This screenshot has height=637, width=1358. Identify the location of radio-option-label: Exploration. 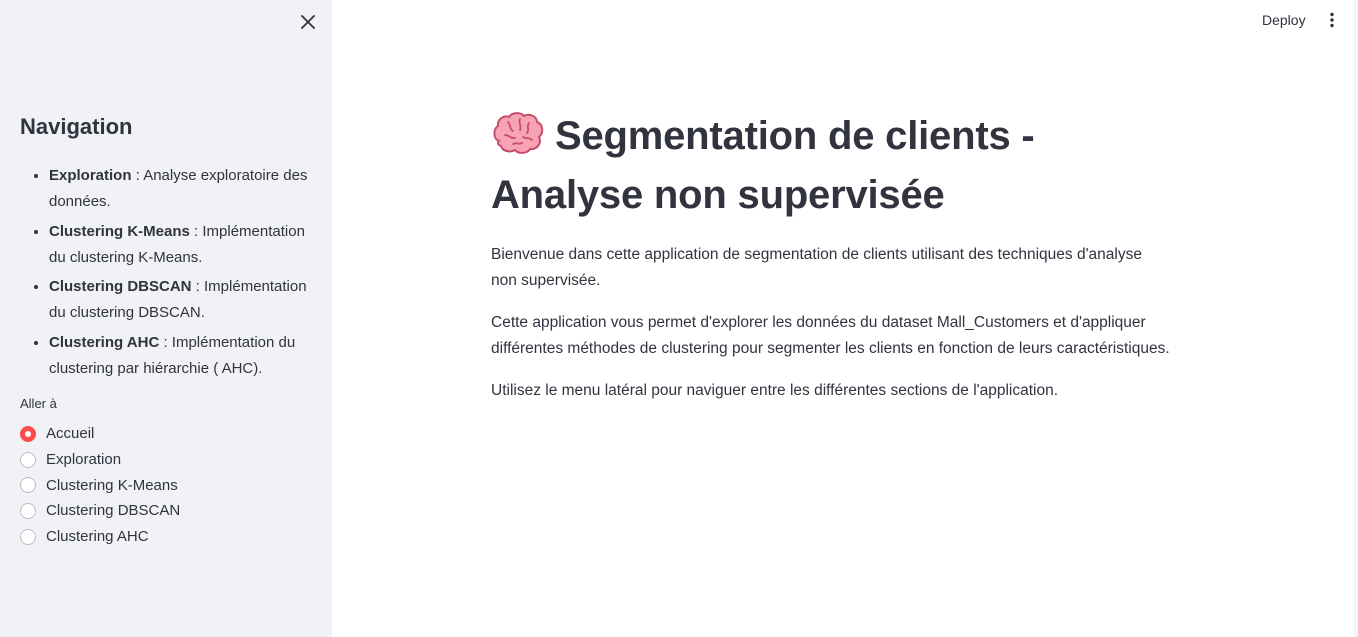
(83, 459).